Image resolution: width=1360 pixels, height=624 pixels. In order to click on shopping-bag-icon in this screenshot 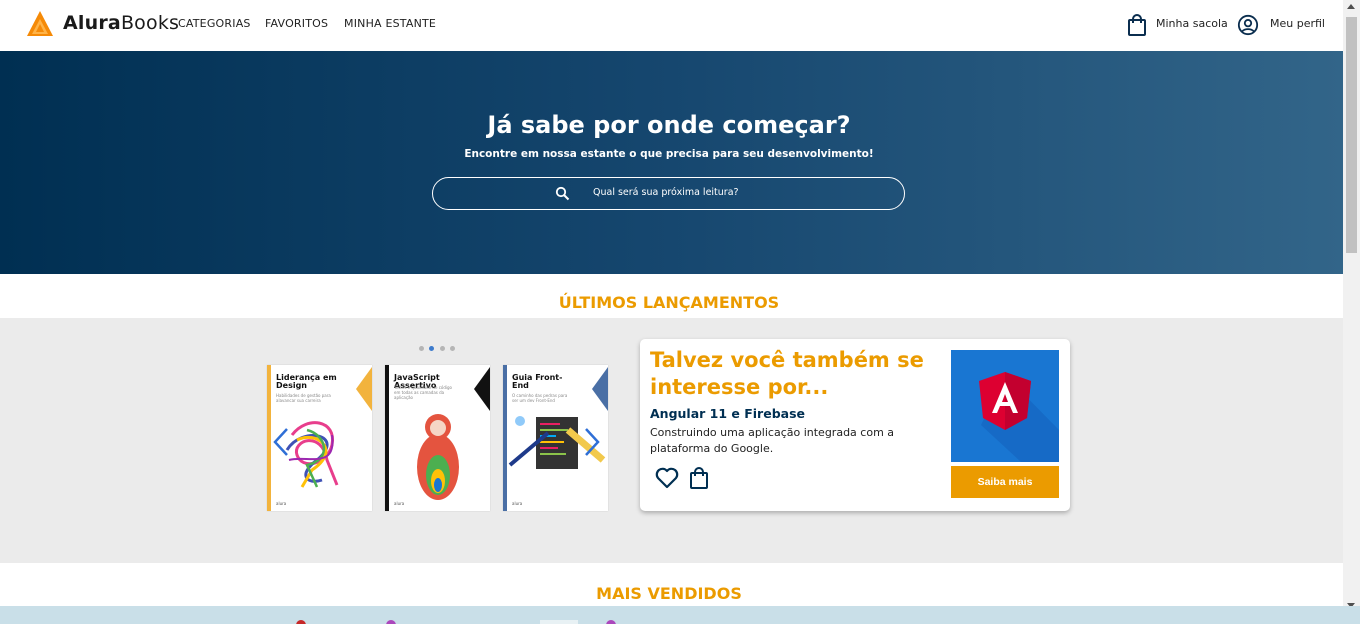, I will do `click(1137, 25)`.